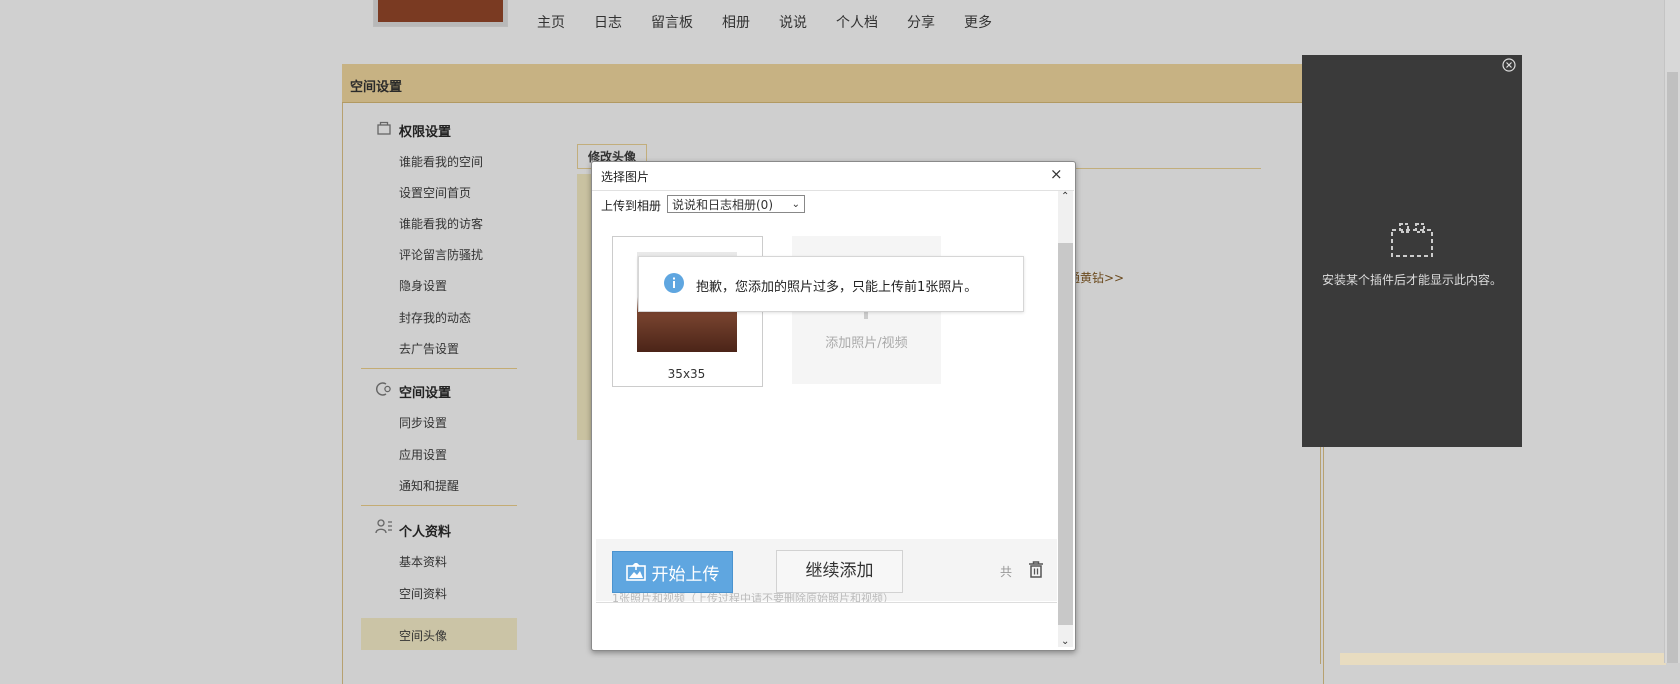 The image size is (1680, 684). What do you see at coordinates (425, 132) in the screenshot?
I see `sidebar-group-permissions: 权限设置` at bounding box center [425, 132].